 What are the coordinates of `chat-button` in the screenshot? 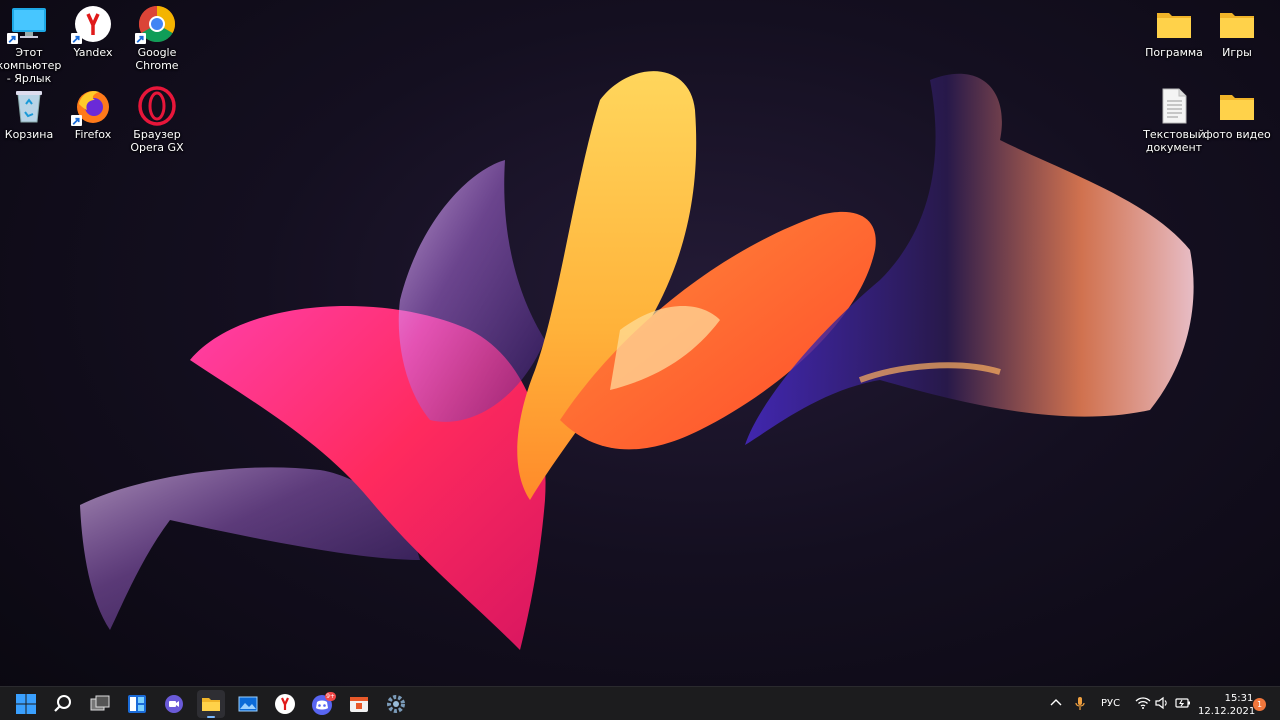 It's located at (174, 704).